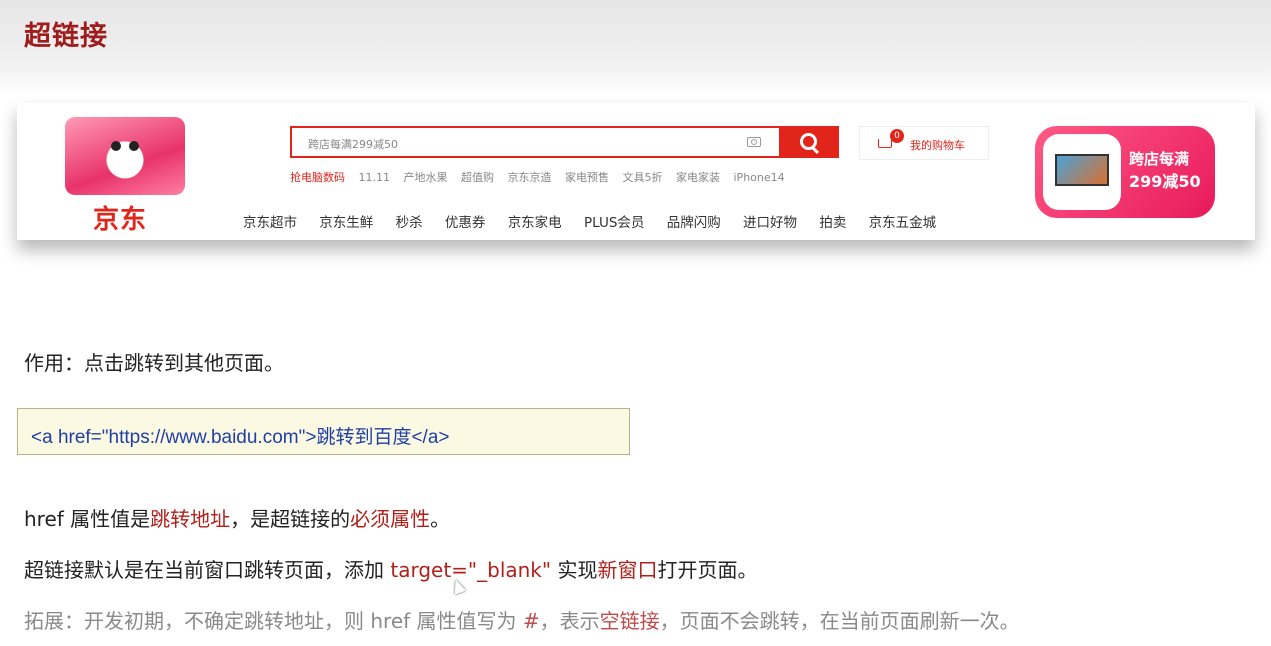 Image resolution: width=1271 pixels, height=646 pixels. Describe the element at coordinates (465, 223) in the screenshot. I see `nav-item: 优惠券` at that location.